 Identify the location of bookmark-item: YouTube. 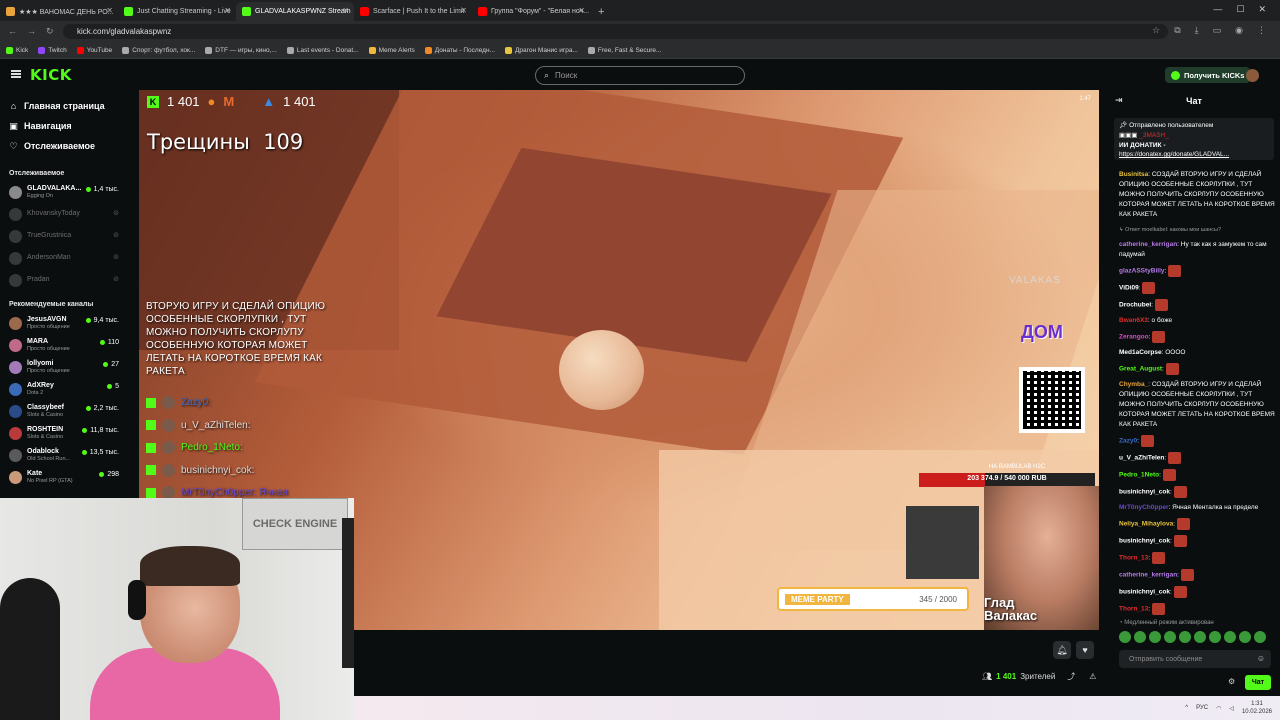
(94, 50).